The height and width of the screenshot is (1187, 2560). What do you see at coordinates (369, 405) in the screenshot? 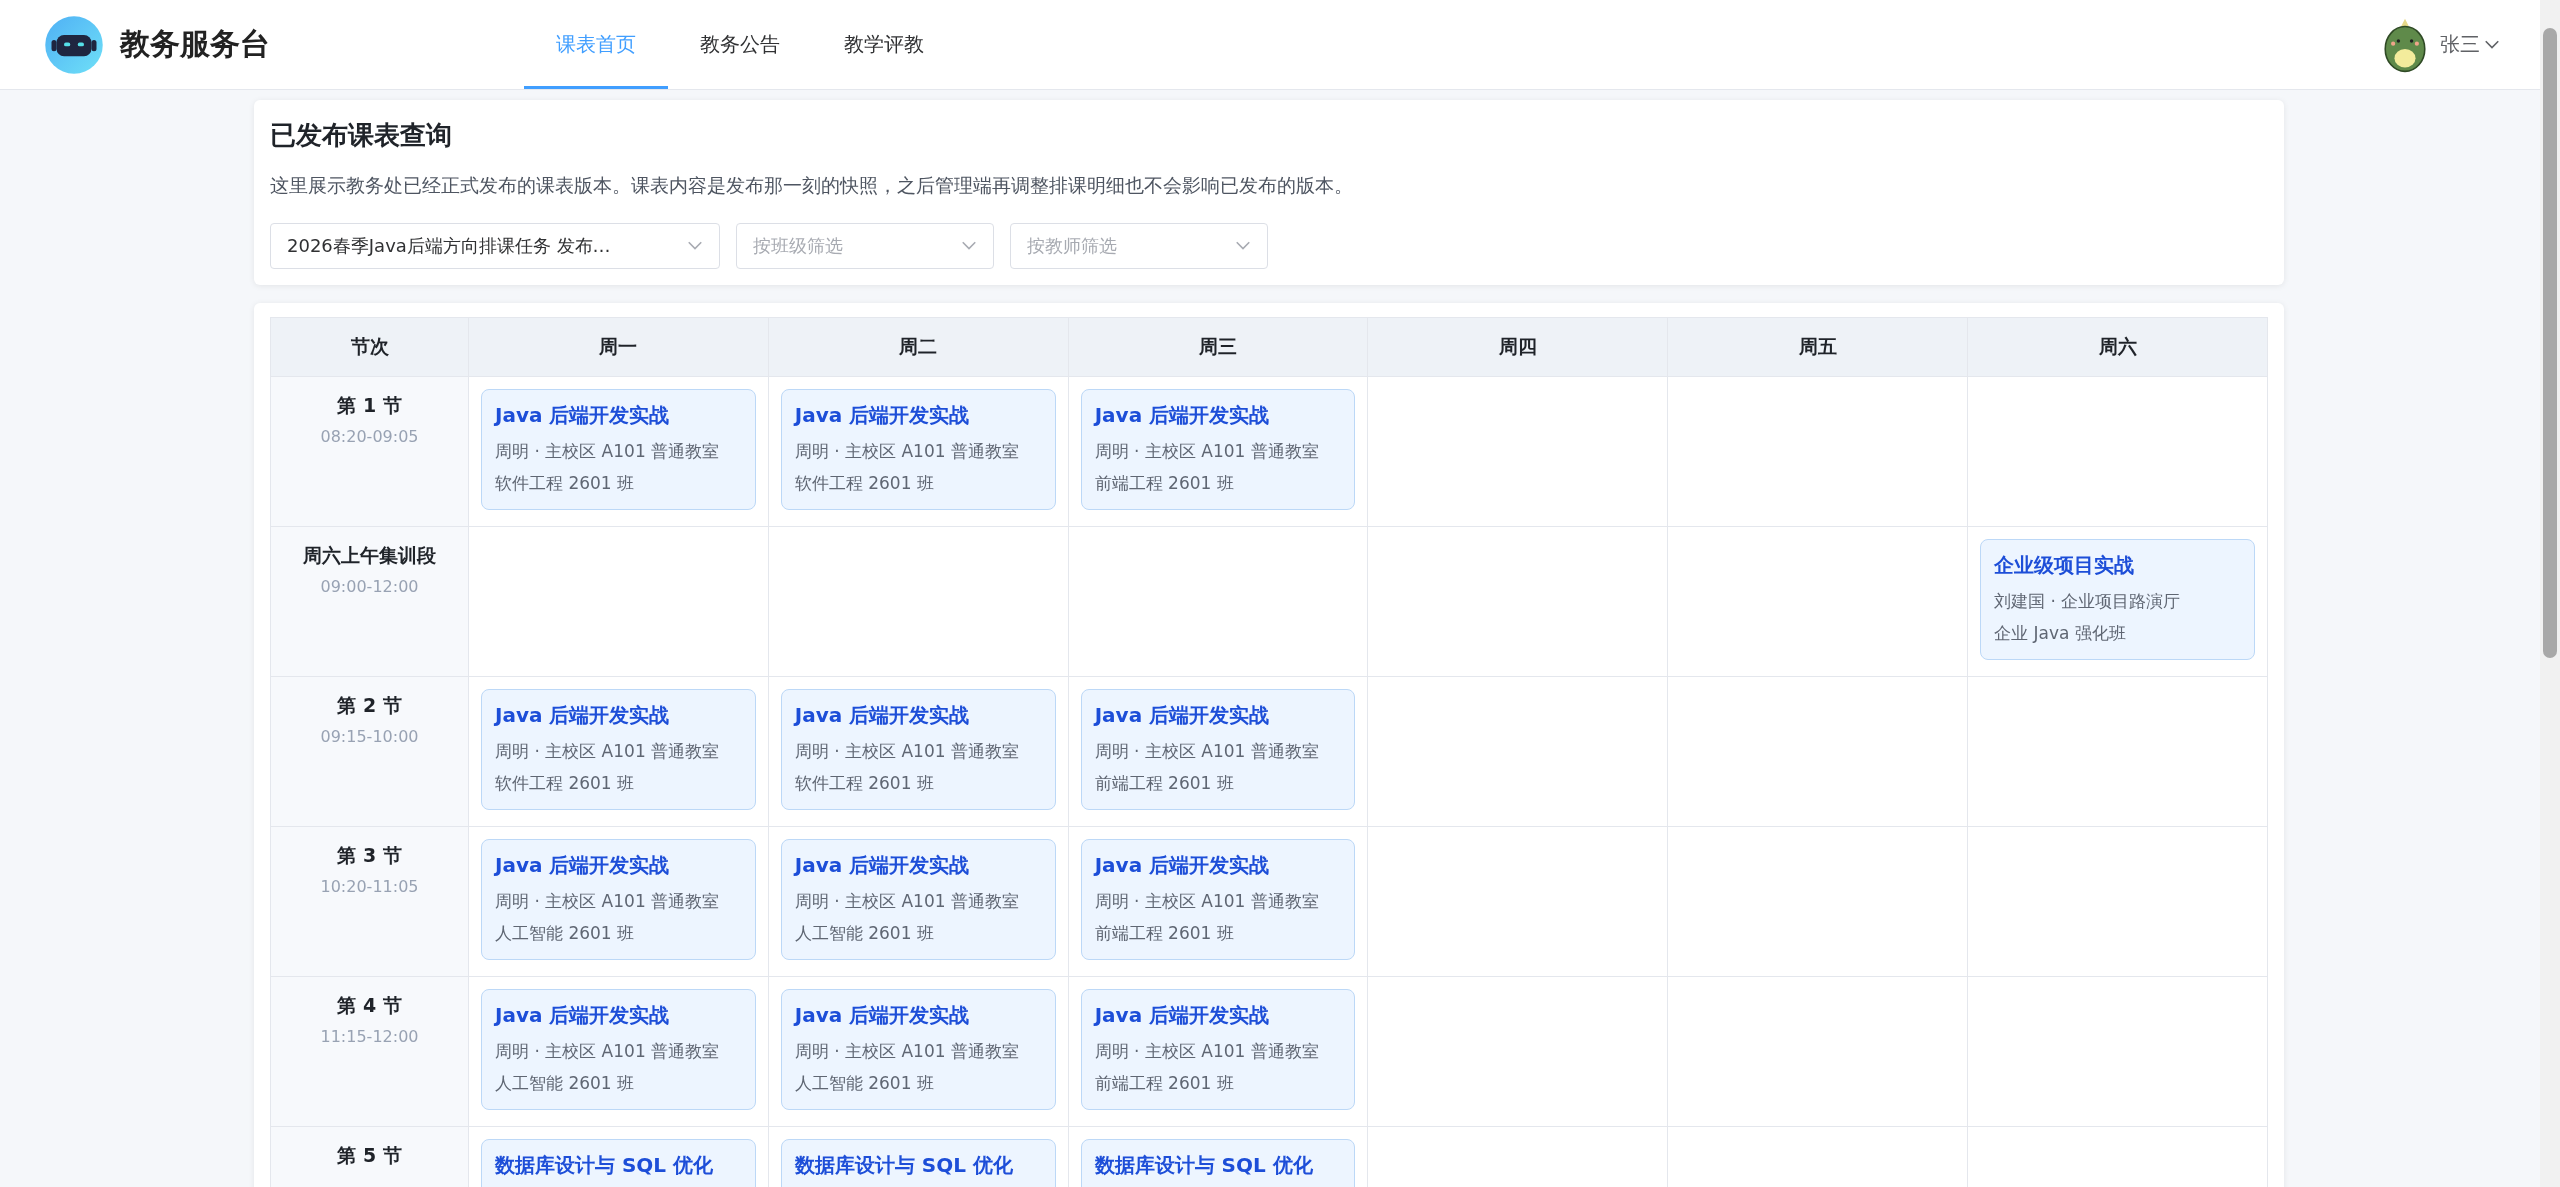
I see `period-label: 第 1 节` at bounding box center [369, 405].